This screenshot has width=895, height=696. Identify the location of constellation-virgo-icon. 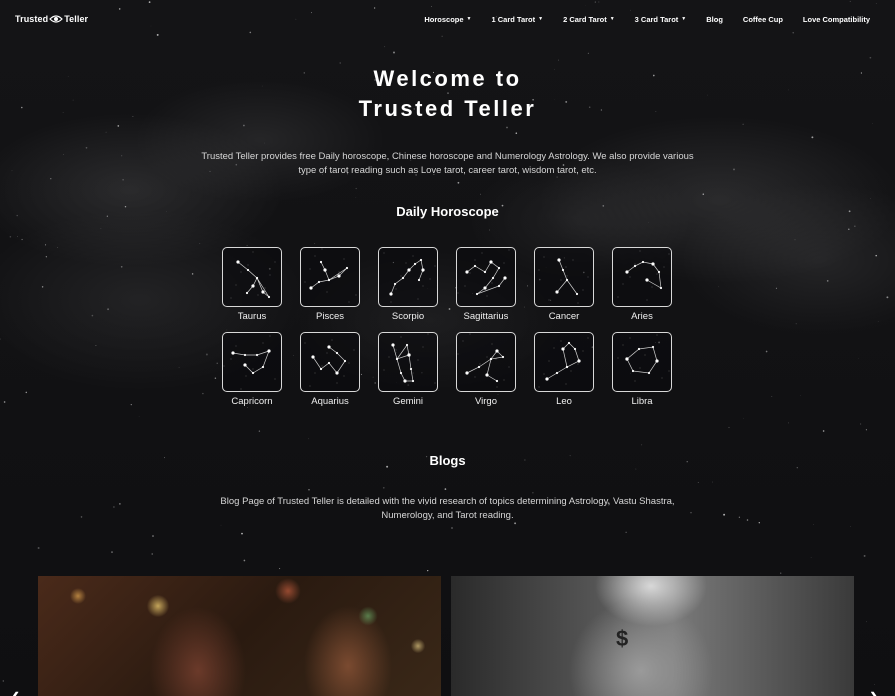
(486, 362).